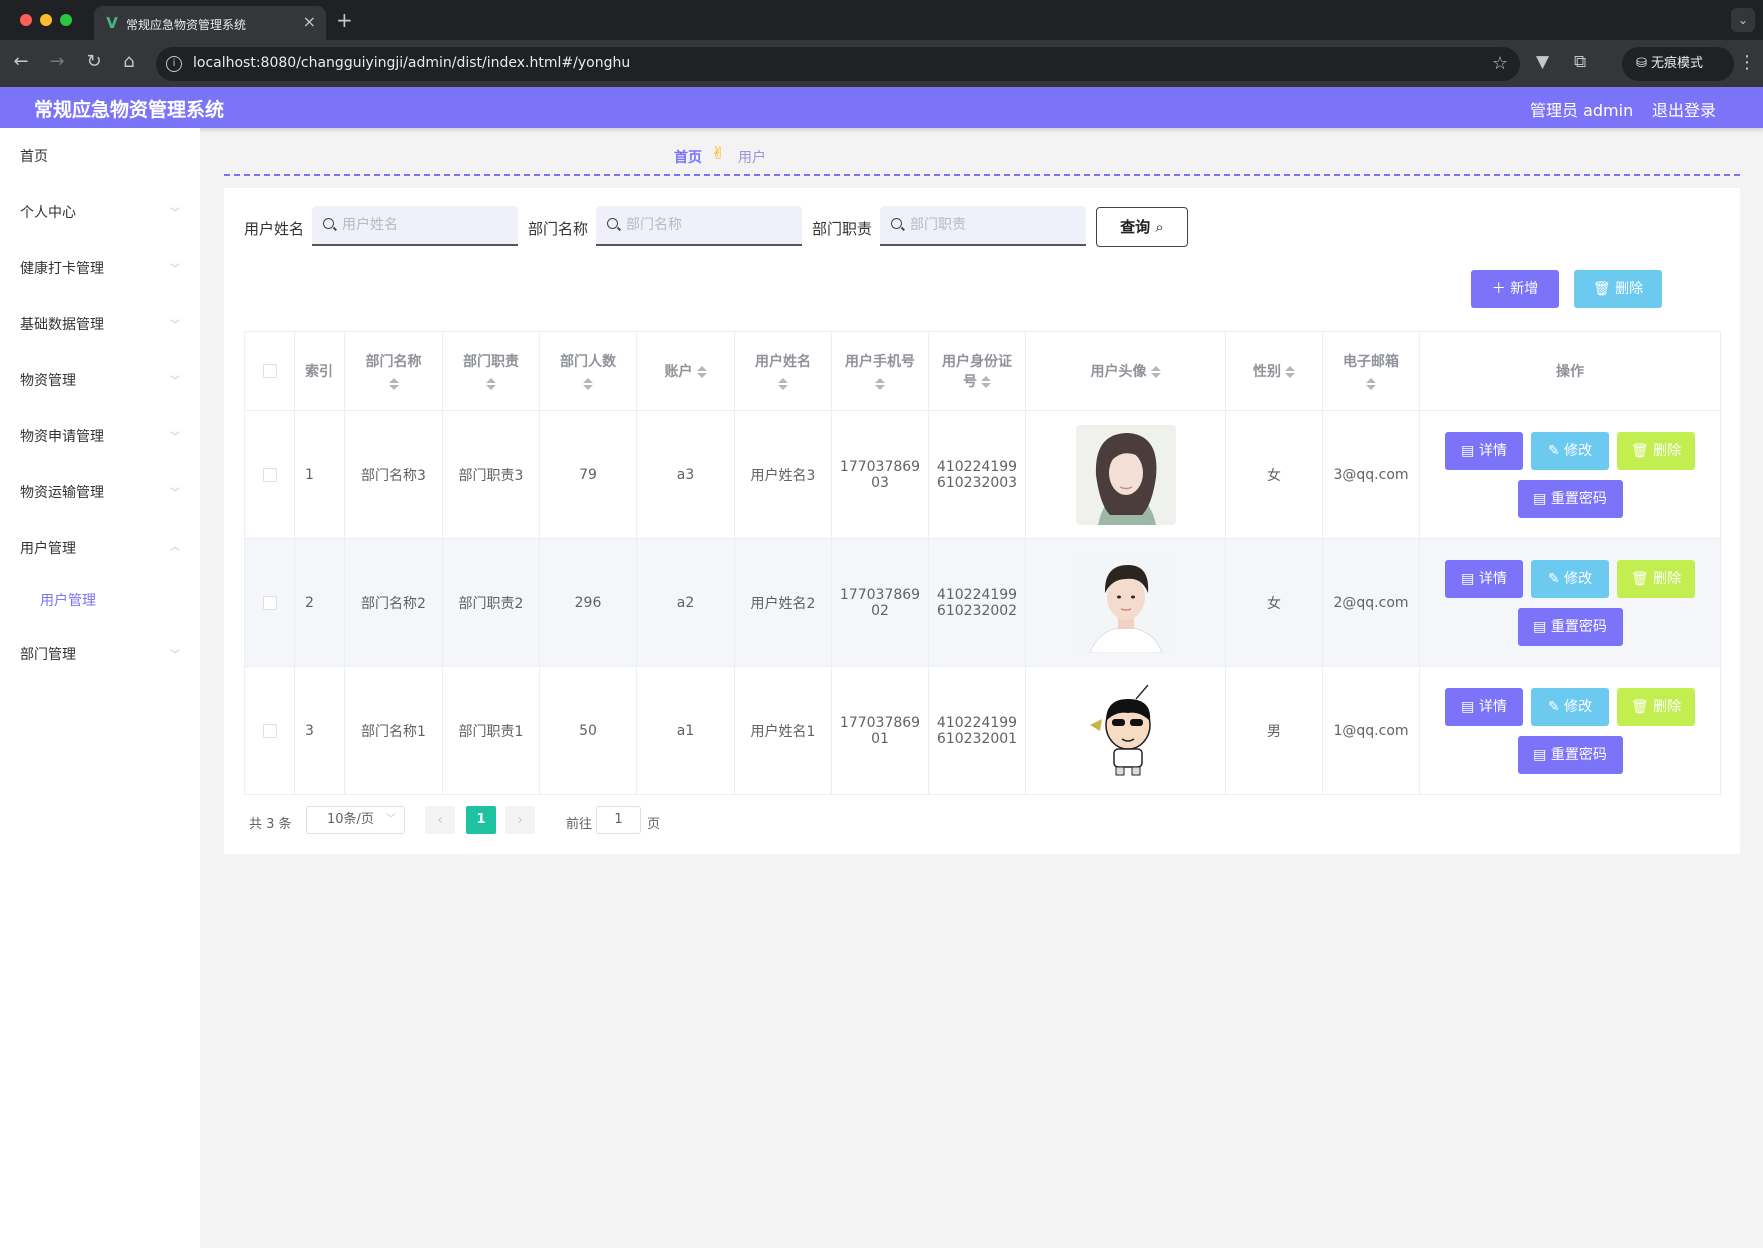  Describe the element at coordinates (48, 380) in the screenshot. I see `sidebar-item-materials: 物资管理` at that location.